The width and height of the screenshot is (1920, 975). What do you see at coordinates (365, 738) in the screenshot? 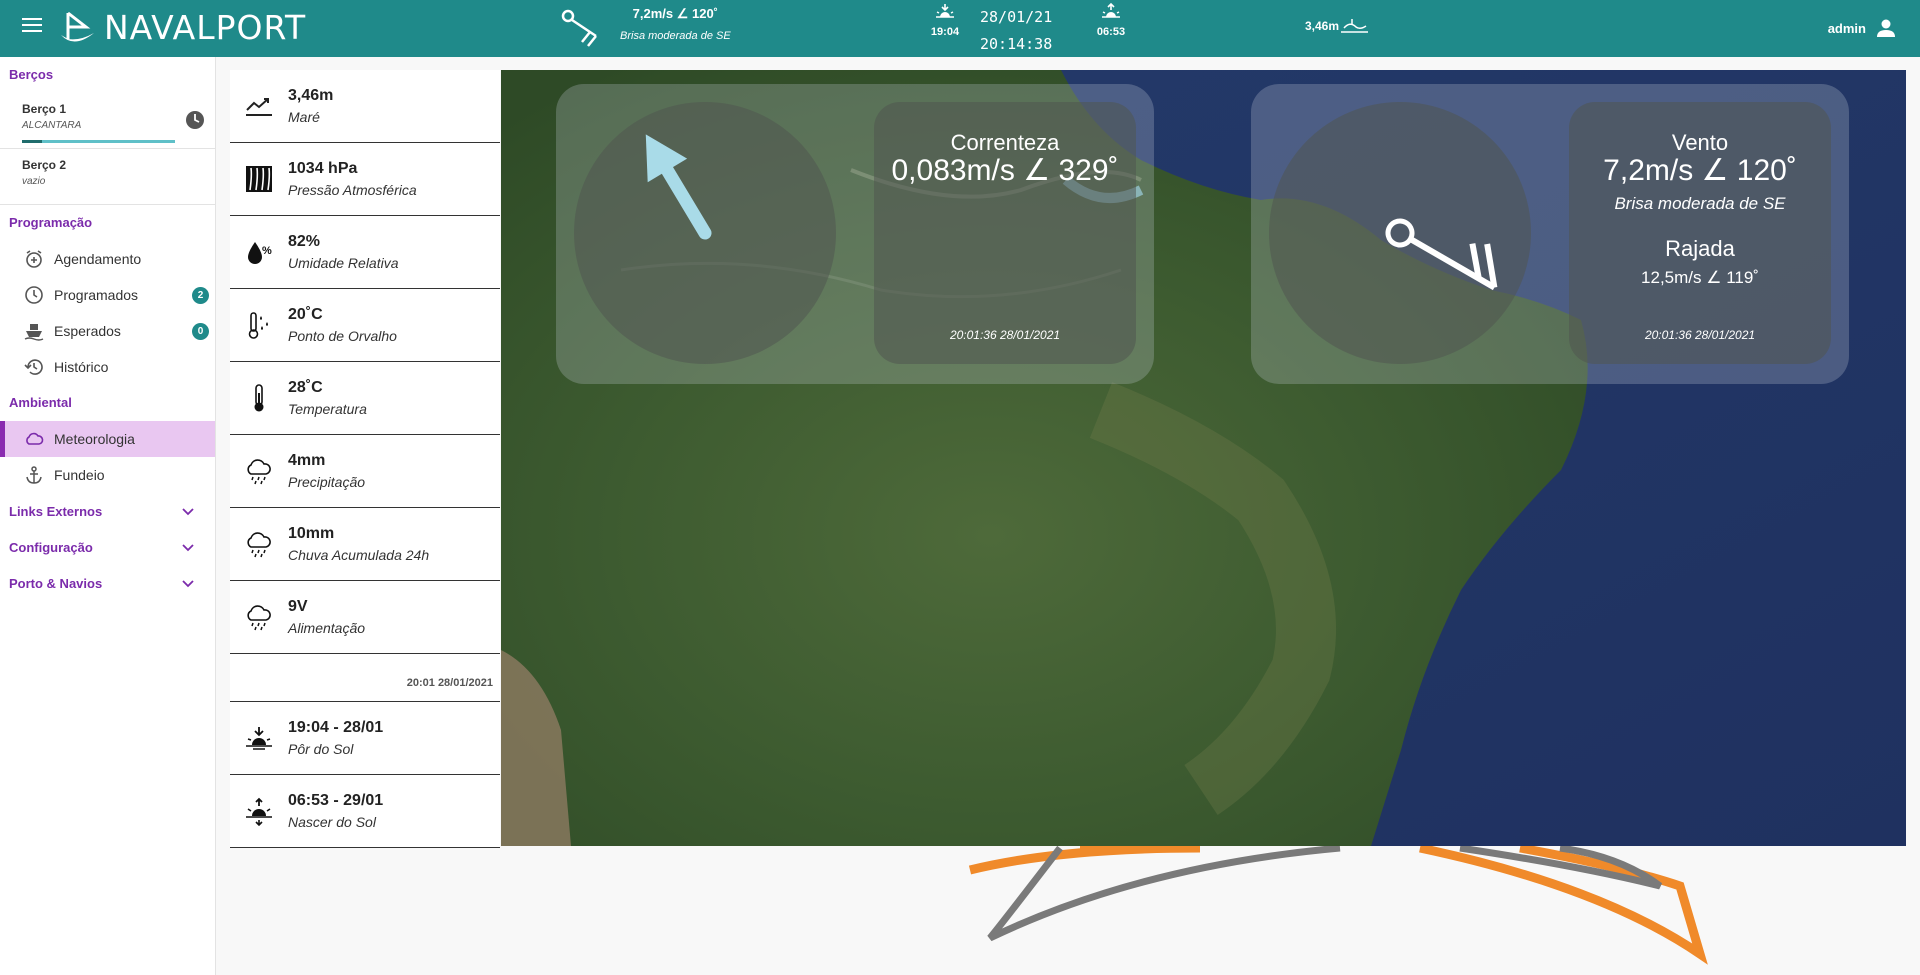
I see `sun-event-row: 19:04 - 28/01 Pôr do Sol` at bounding box center [365, 738].